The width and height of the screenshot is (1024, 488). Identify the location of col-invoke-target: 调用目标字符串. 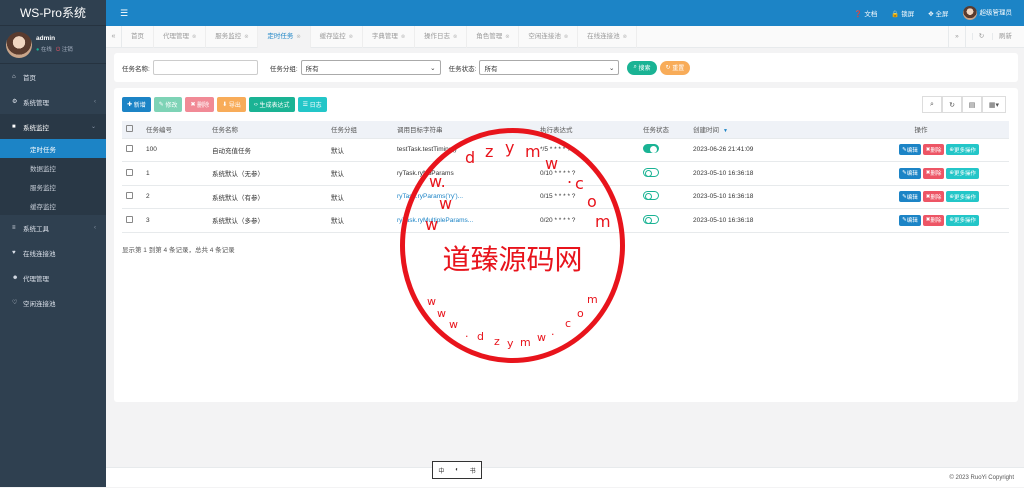
(464, 130).